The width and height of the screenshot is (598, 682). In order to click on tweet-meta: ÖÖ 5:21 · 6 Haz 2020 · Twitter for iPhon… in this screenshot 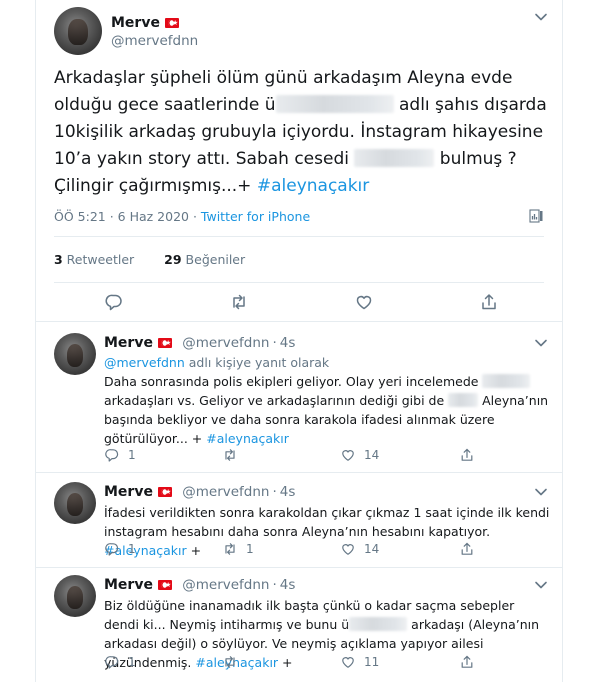, I will do `click(182, 216)`.